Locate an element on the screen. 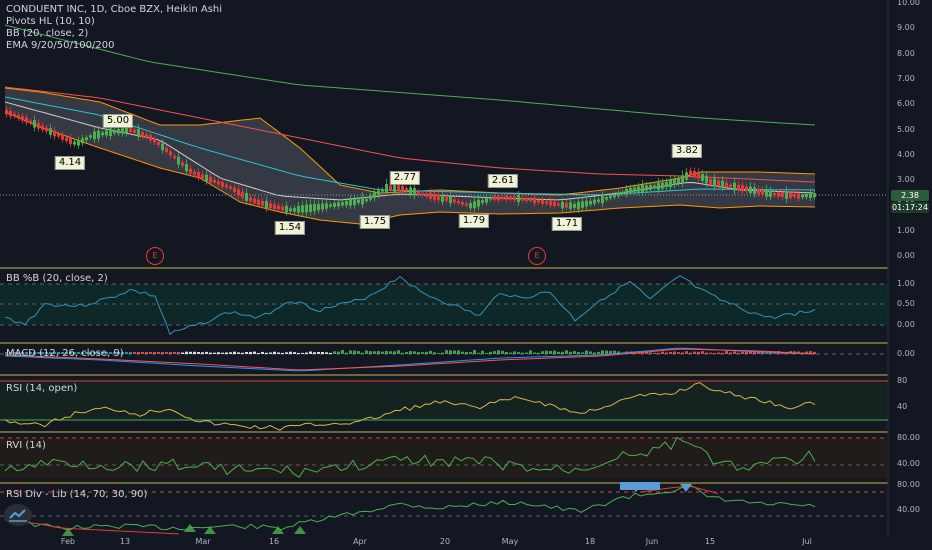 The height and width of the screenshot is (550, 932). divergence-badge is located at coordinates (640, 486).